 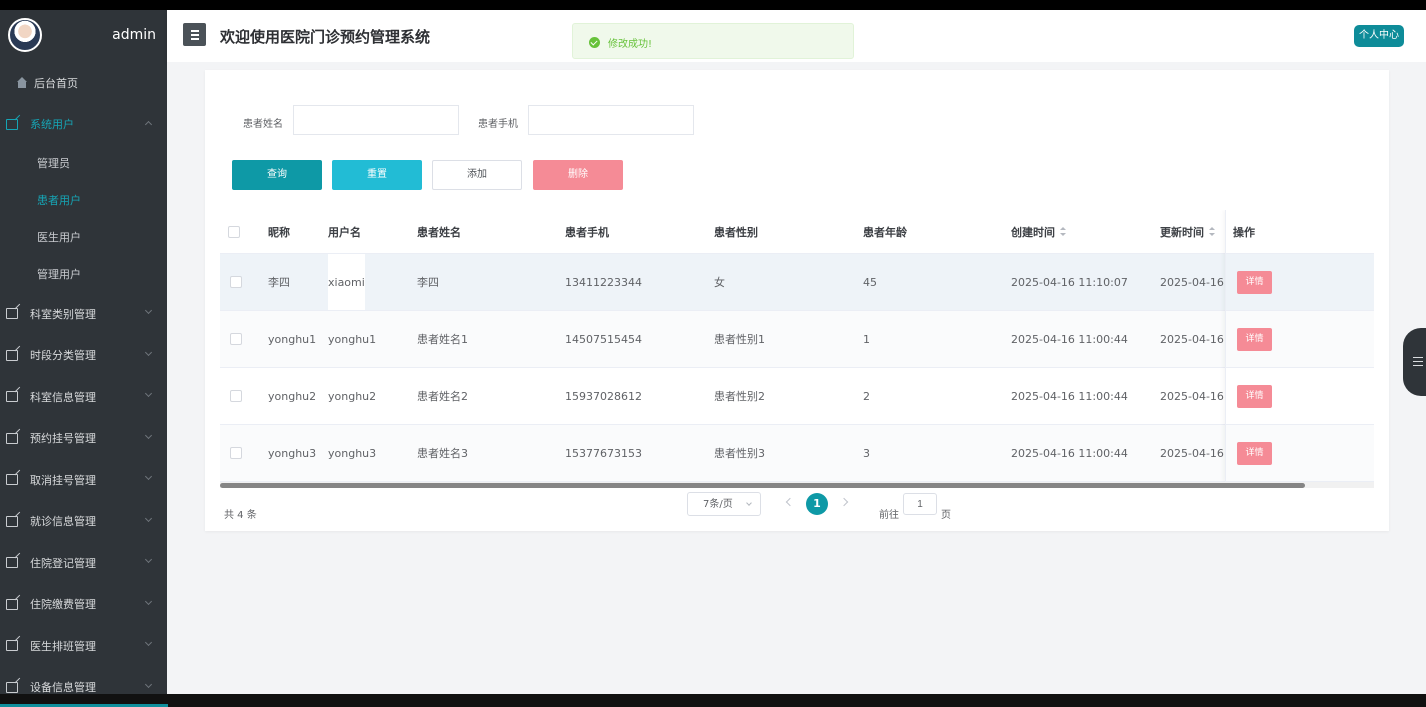 I want to click on cell-patient-name: 患者姓名1, so click(x=442, y=339).